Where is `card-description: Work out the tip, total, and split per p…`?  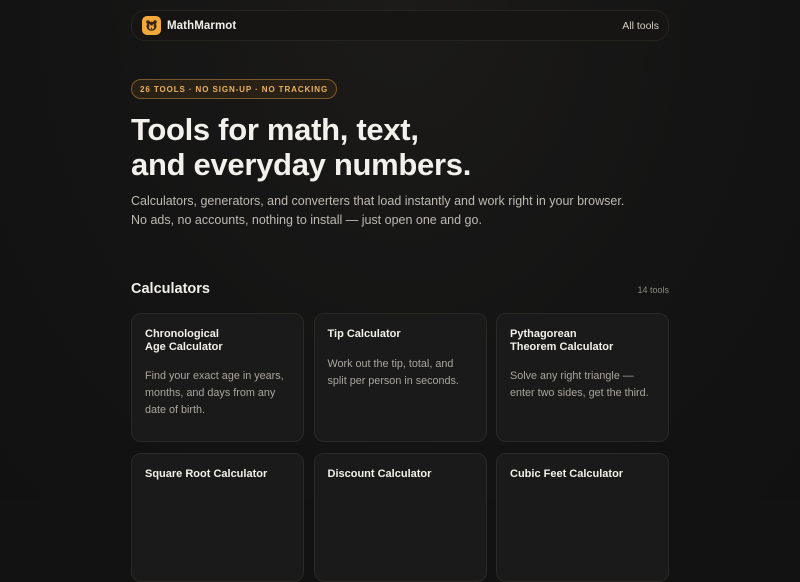
card-description: Work out the tip, total, and split per p… is located at coordinates (393, 372).